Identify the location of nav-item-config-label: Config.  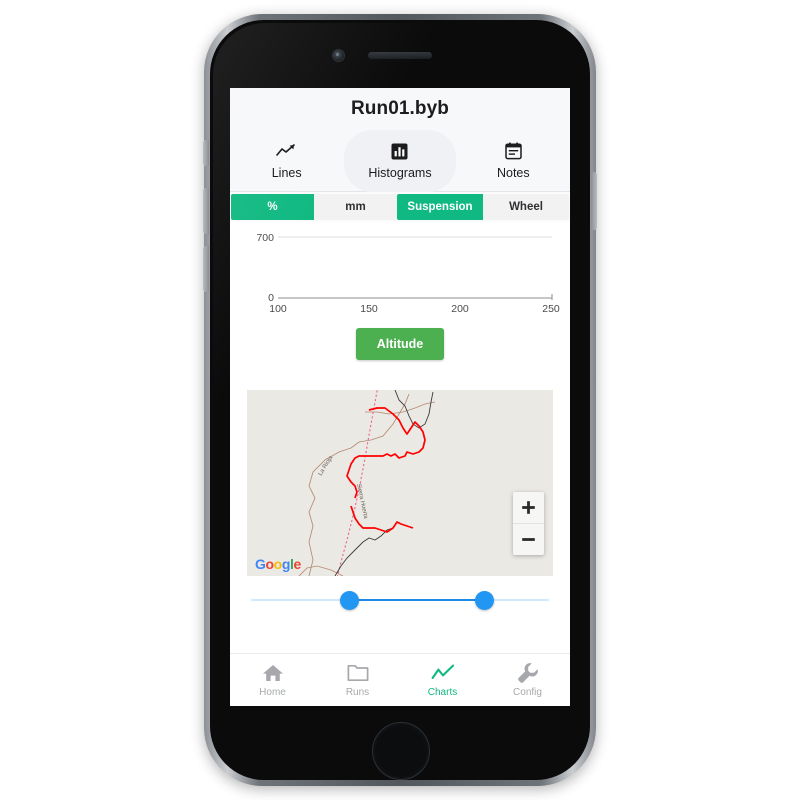
(527, 692).